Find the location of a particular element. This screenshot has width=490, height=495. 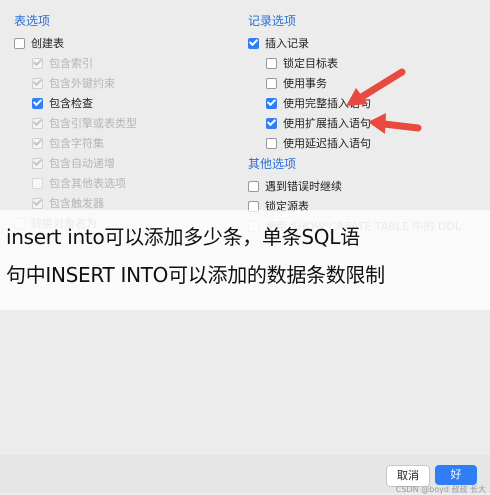

ok-button: 好 is located at coordinates (456, 475).